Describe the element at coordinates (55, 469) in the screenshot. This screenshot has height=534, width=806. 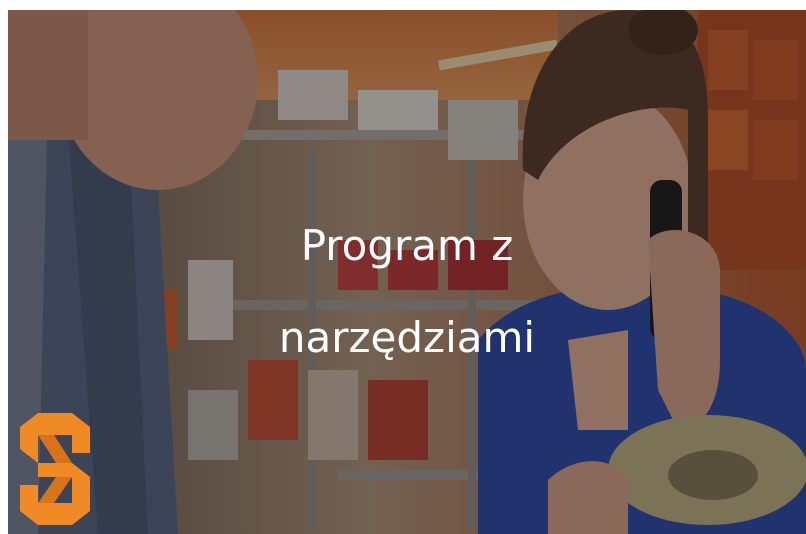
I see `s-logo-icon` at that location.